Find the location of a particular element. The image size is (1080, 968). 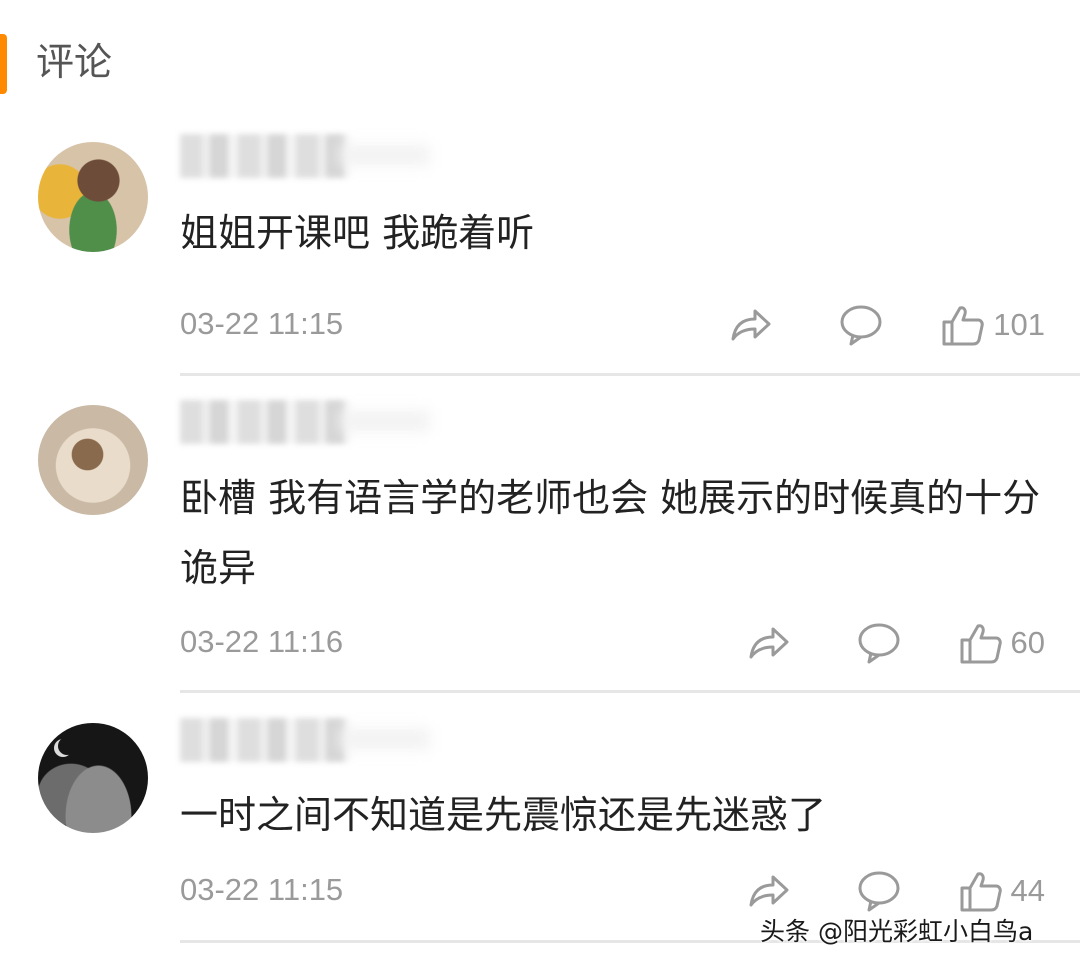

comment-actions: 44 is located at coordinates (895, 891).